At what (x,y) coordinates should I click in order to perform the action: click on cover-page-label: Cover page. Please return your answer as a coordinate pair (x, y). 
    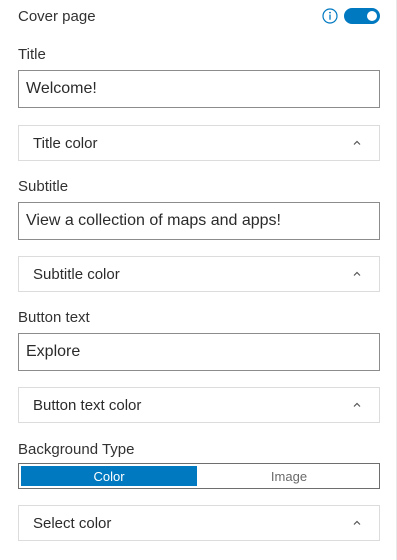
    Looking at the image, I should click on (57, 16).